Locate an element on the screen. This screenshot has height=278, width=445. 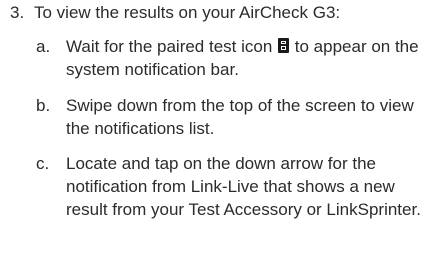
step-text: To view the results on your AirCheck G3: is located at coordinates (187, 12).